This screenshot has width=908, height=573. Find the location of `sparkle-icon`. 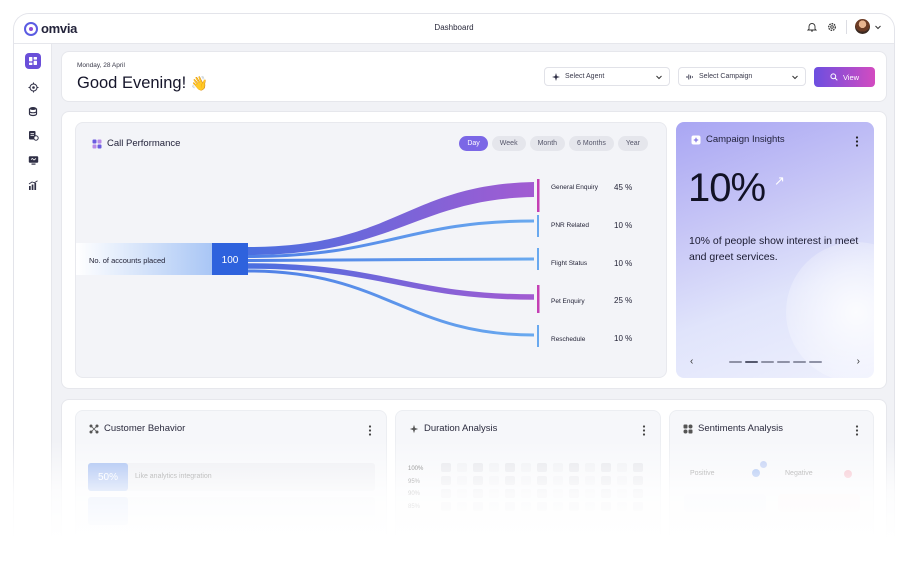

sparkle-icon is located at coordinates (556, 76).